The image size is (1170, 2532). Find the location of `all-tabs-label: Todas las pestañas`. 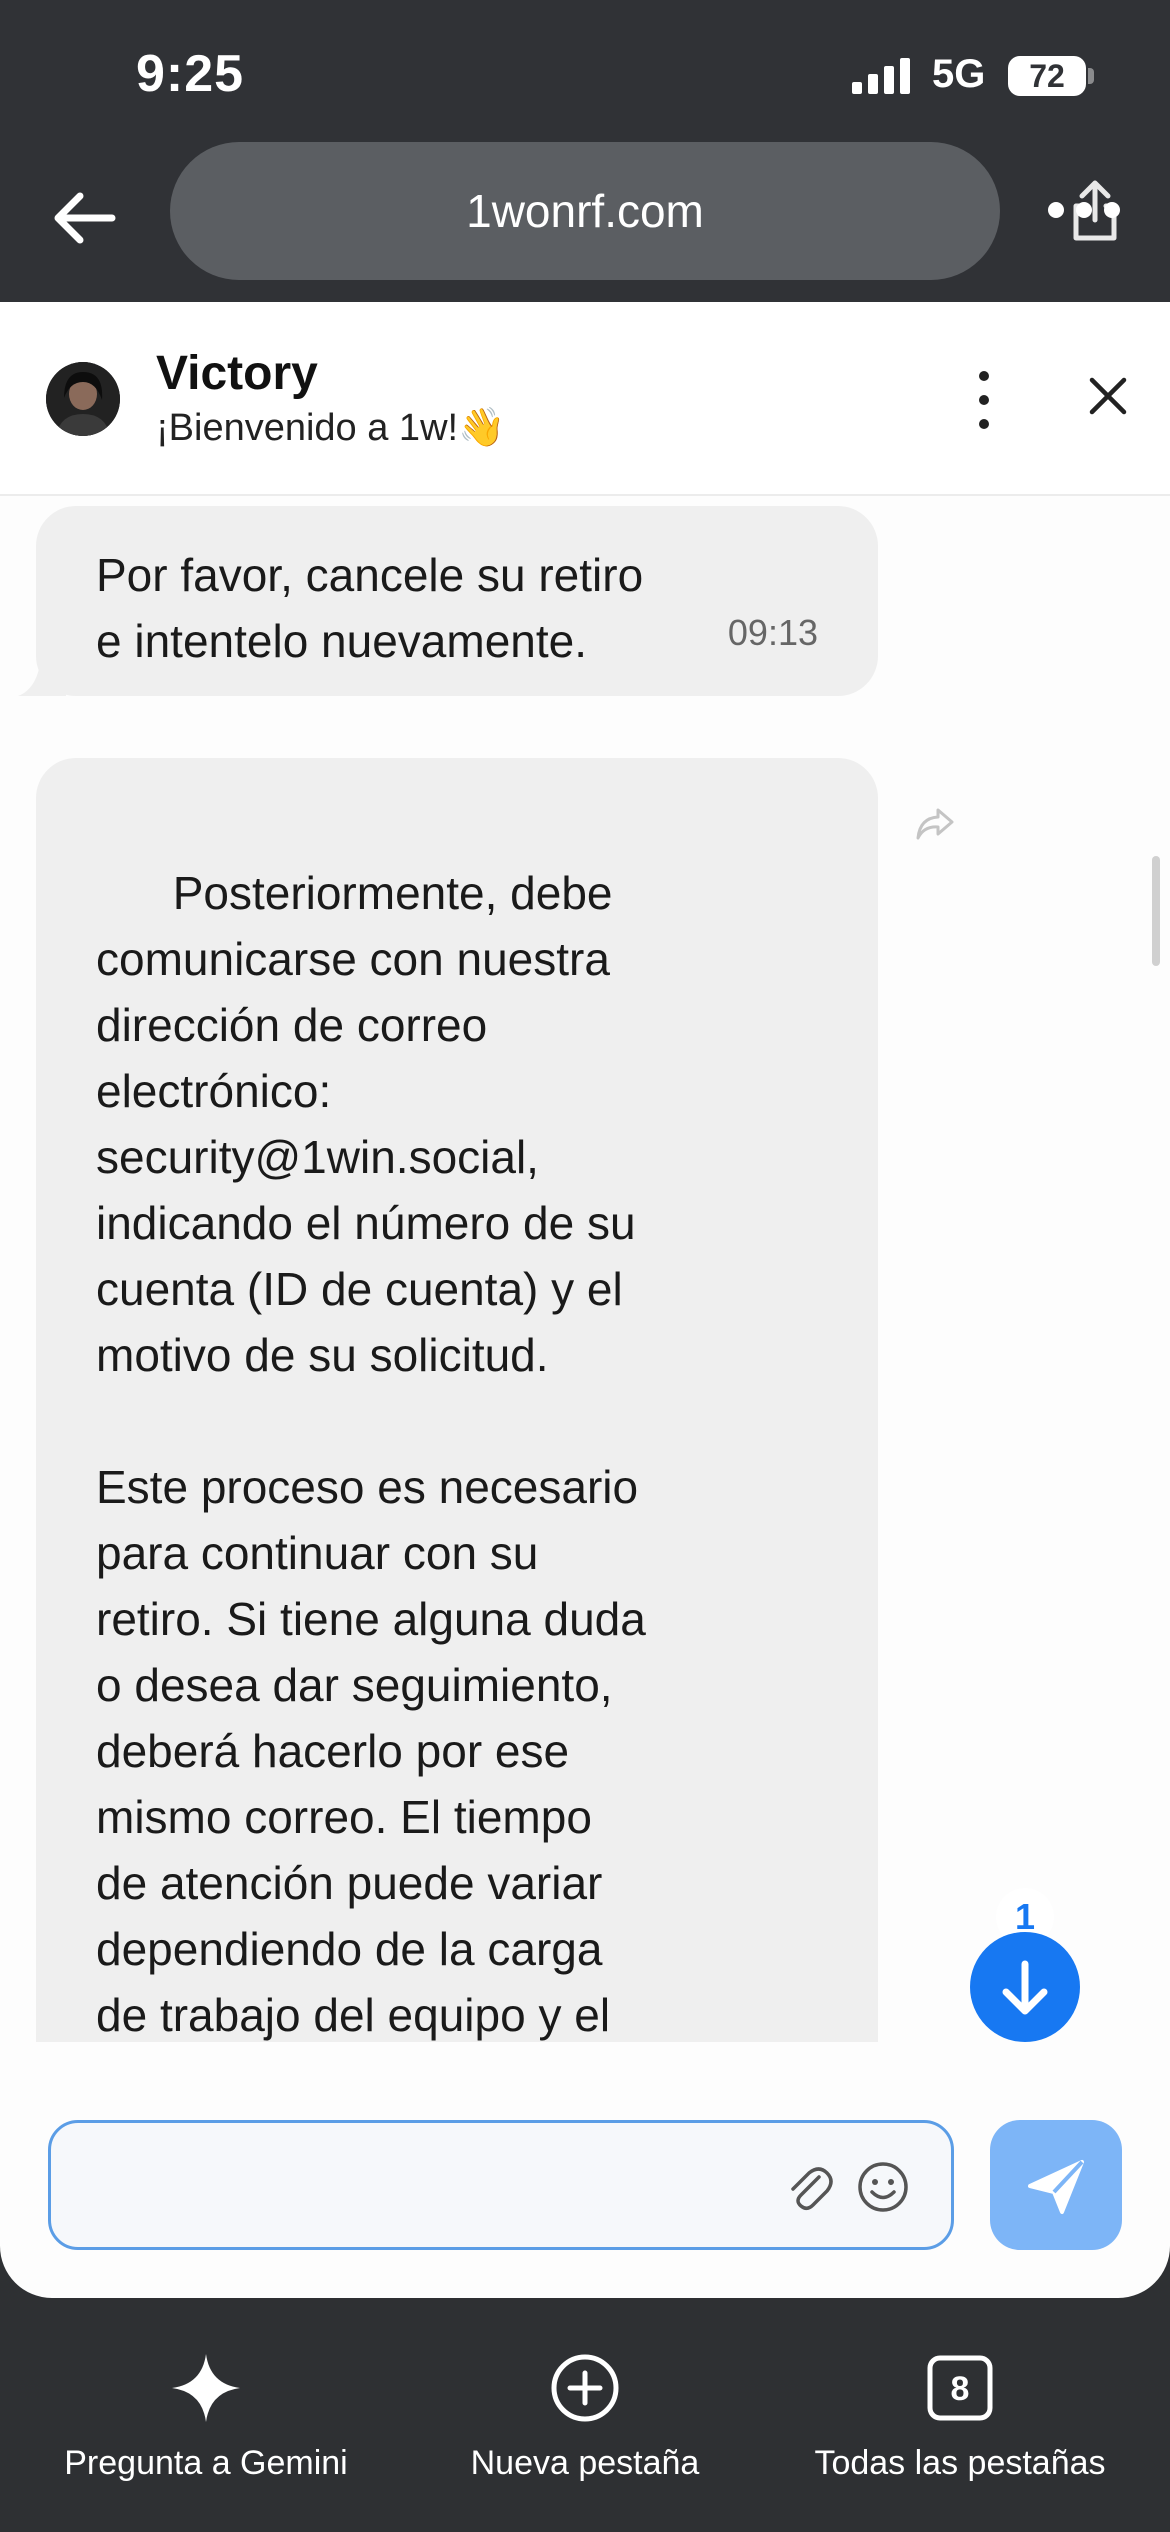

all-tabs-label: Todas las pestañas is located at coordinates (960, 2463).